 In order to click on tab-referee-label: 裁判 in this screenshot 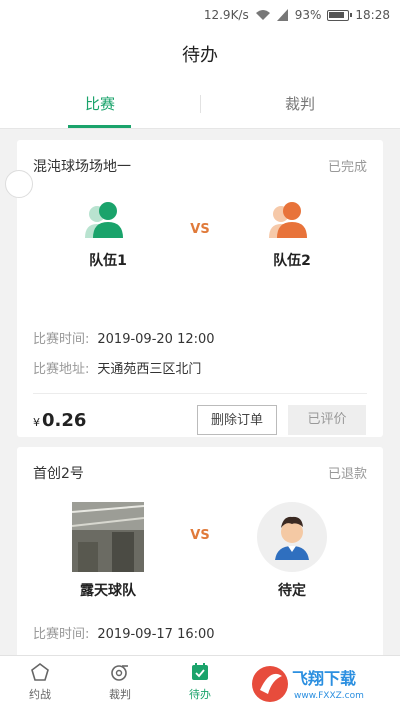, I will do `click(299, 103)`.